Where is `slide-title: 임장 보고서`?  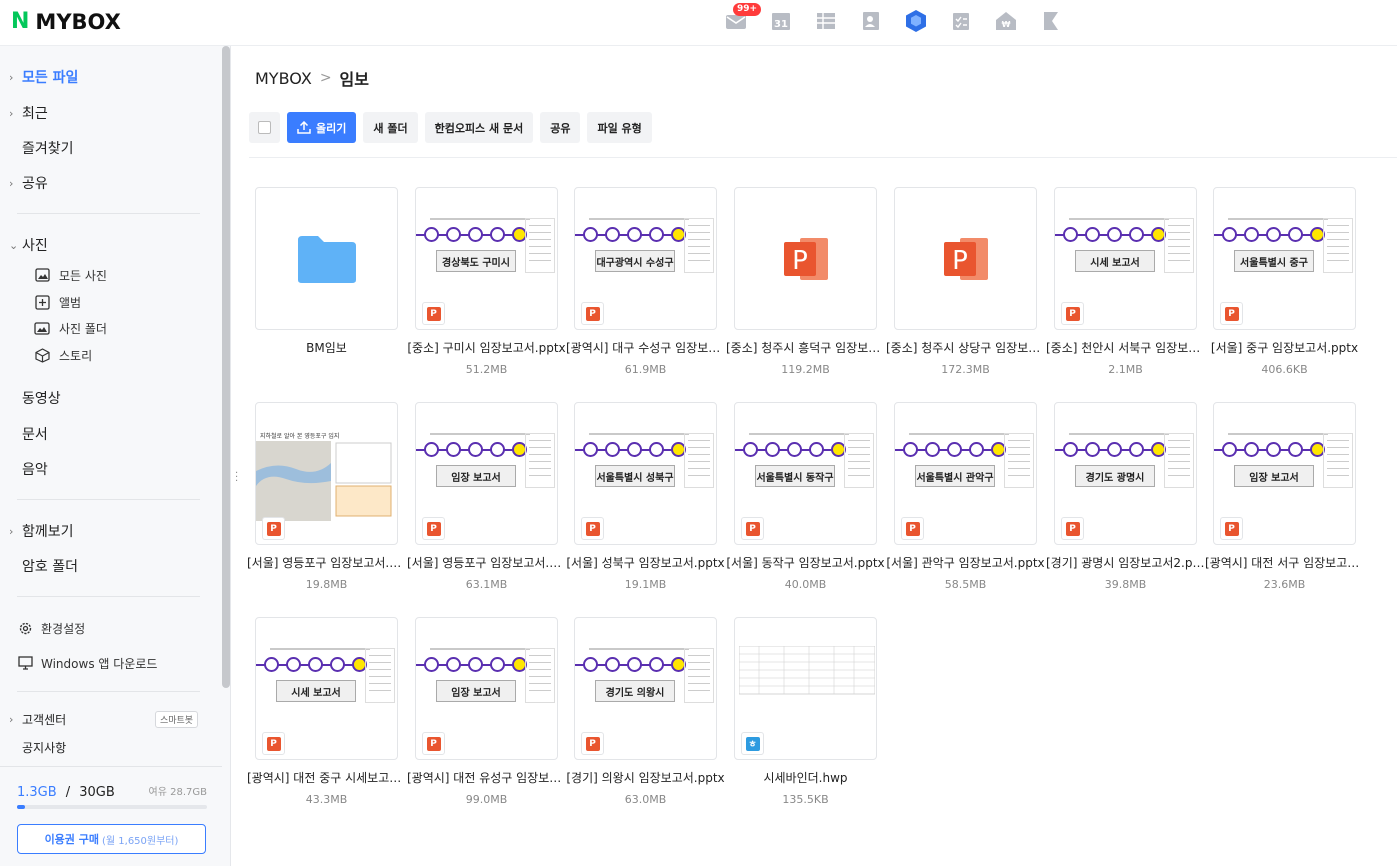
slide-title: 임장 보고서 is located at coordinates (476, 476).